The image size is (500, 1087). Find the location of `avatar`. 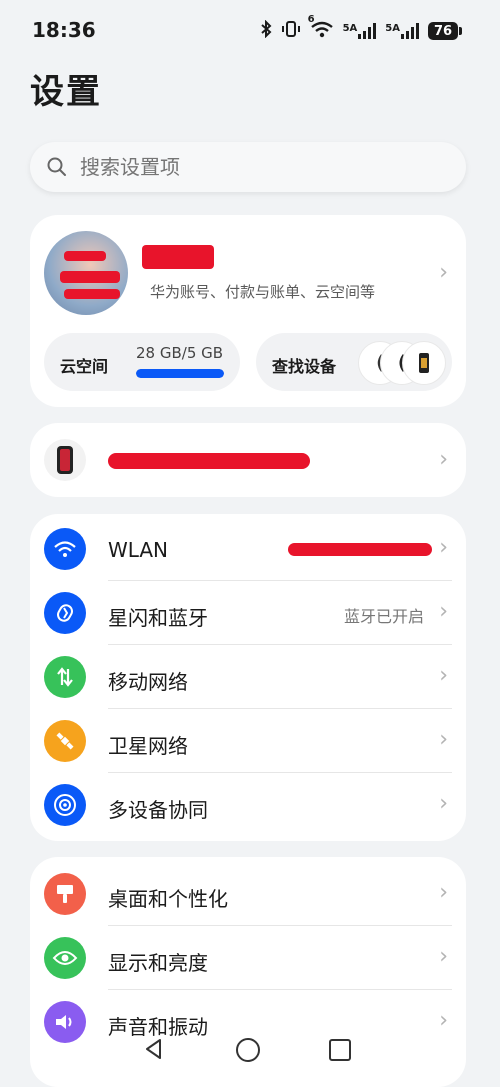

avatar is located at coordinates (86, 273).